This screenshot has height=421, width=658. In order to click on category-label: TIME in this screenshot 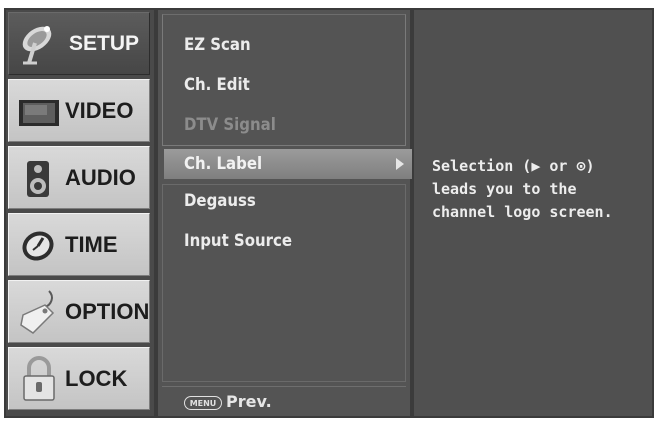, I will do `click(91, 244)`.